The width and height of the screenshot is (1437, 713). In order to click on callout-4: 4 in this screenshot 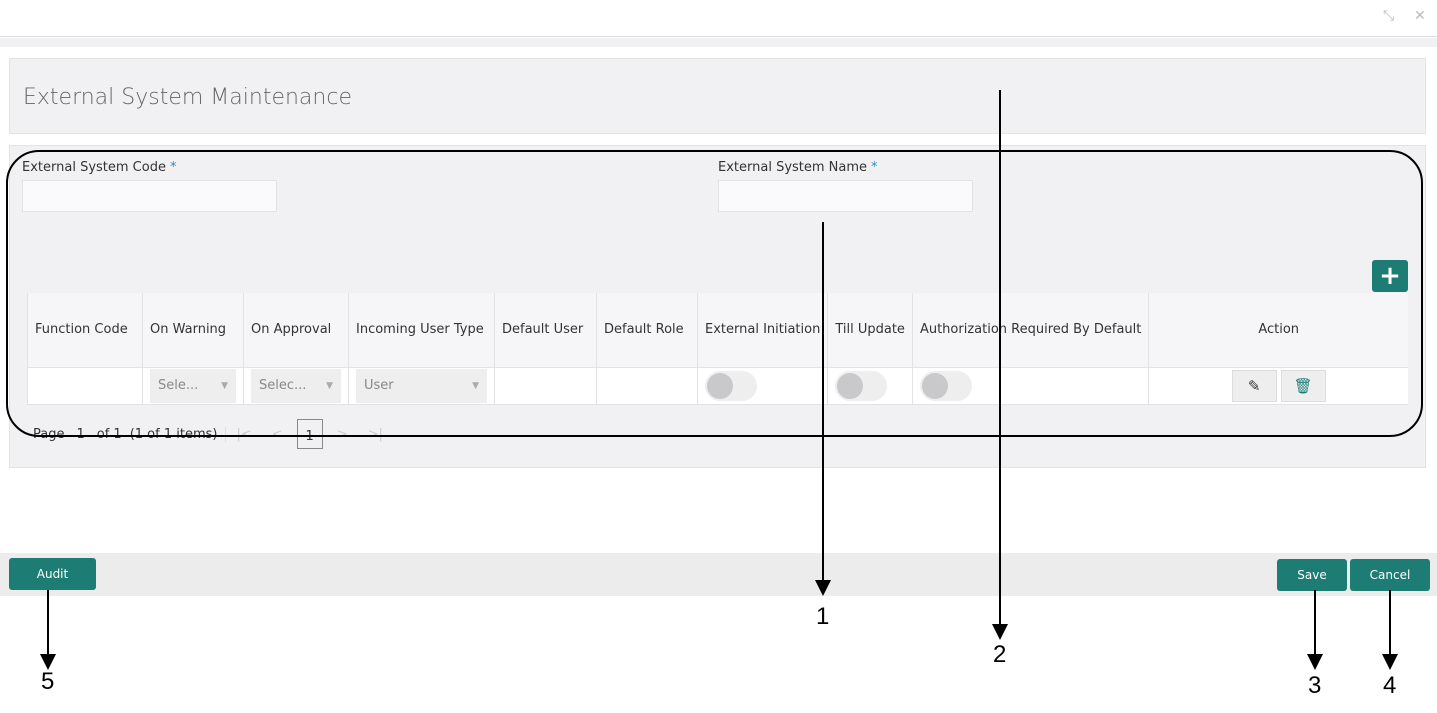, I will do `click(1390, 685)`.